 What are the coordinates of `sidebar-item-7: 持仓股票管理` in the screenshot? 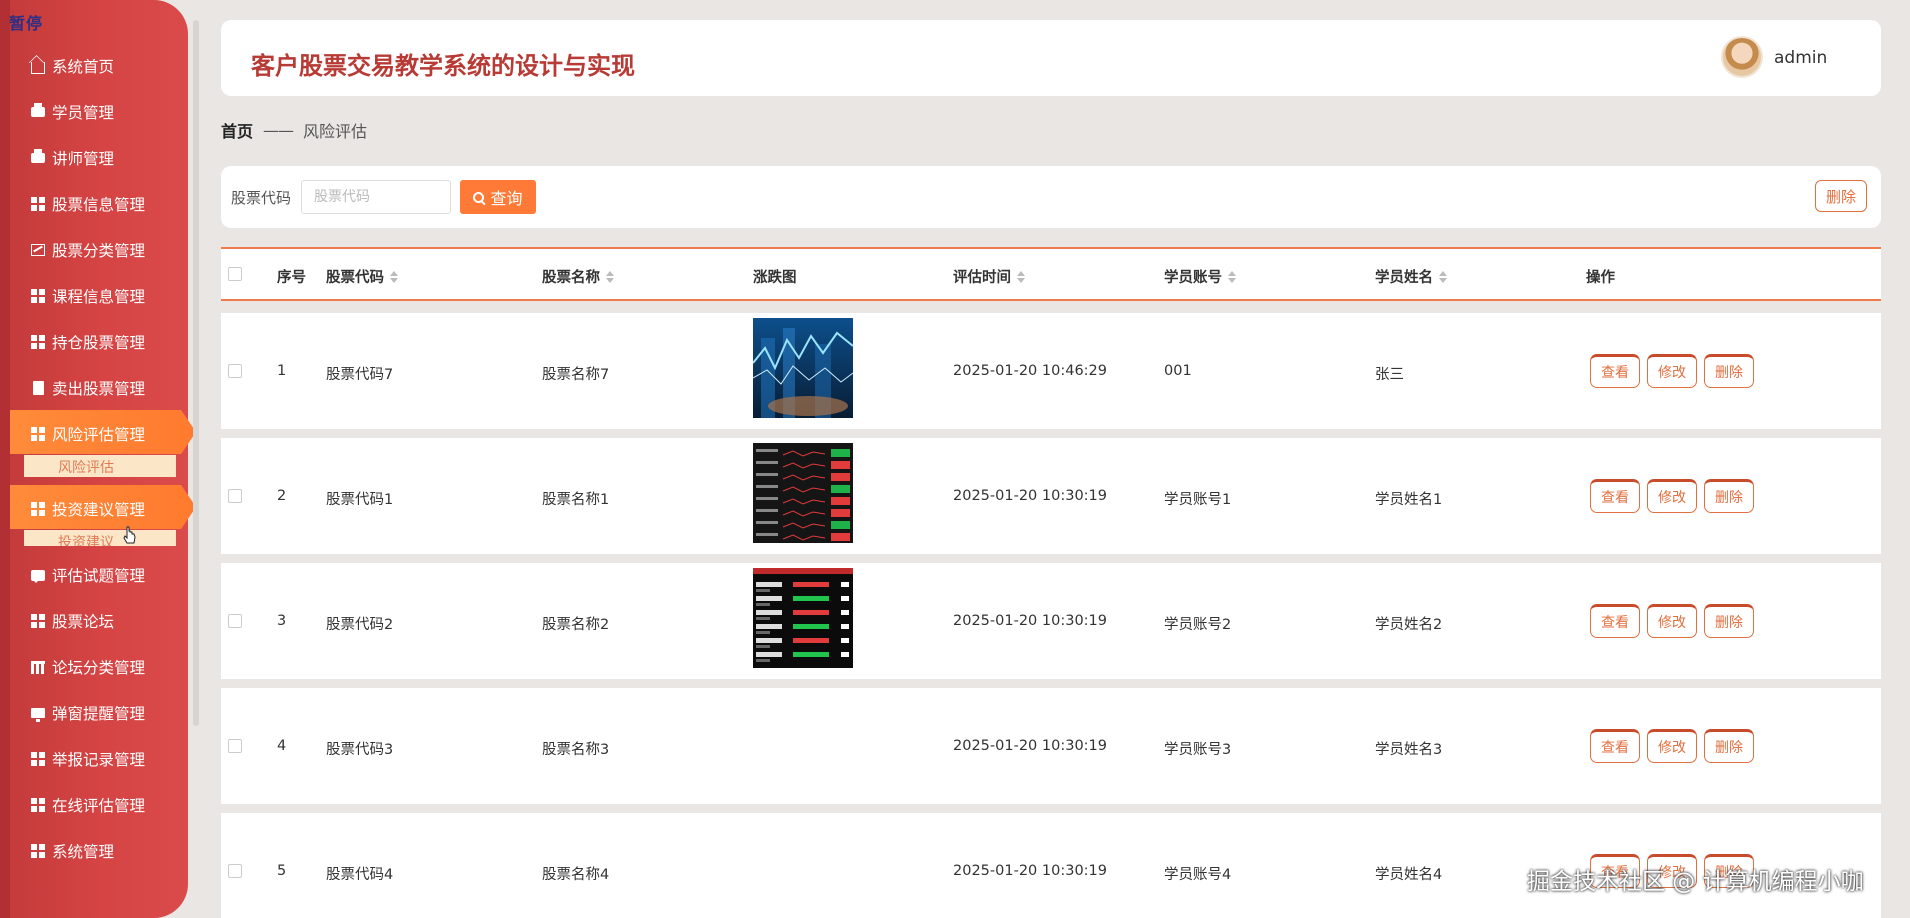 It's located at (87, 342).